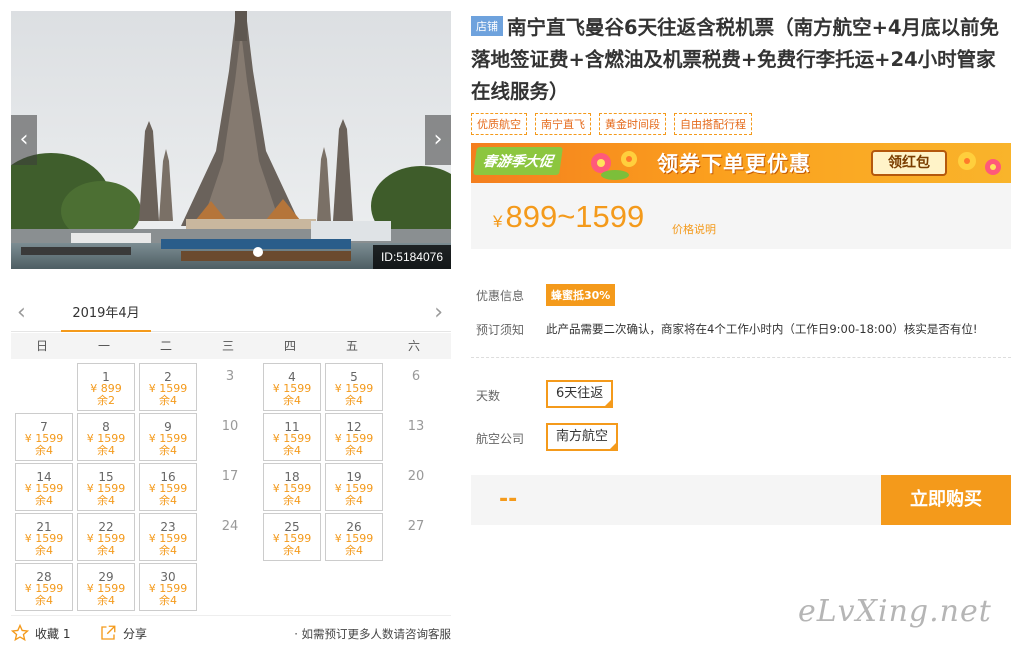 The image size is (1016, 648). Describe the element at coordinates (106, 387) in the screenshot. I see `calendar-day-available: 1 ¥ 899 余2` at that location.